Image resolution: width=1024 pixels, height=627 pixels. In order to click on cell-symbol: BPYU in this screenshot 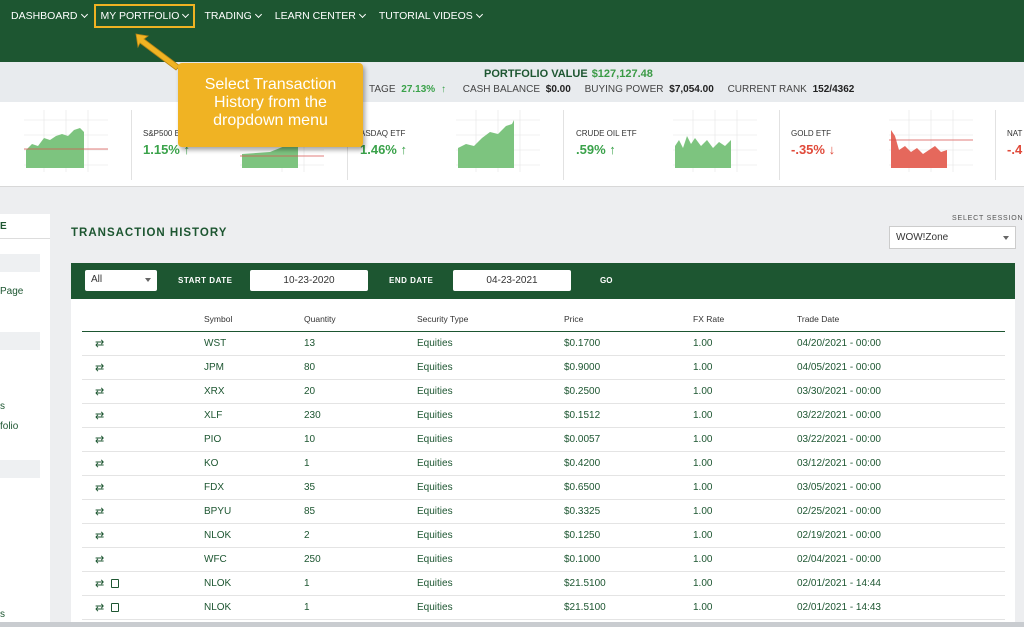, I will do `click(254, 511)`.